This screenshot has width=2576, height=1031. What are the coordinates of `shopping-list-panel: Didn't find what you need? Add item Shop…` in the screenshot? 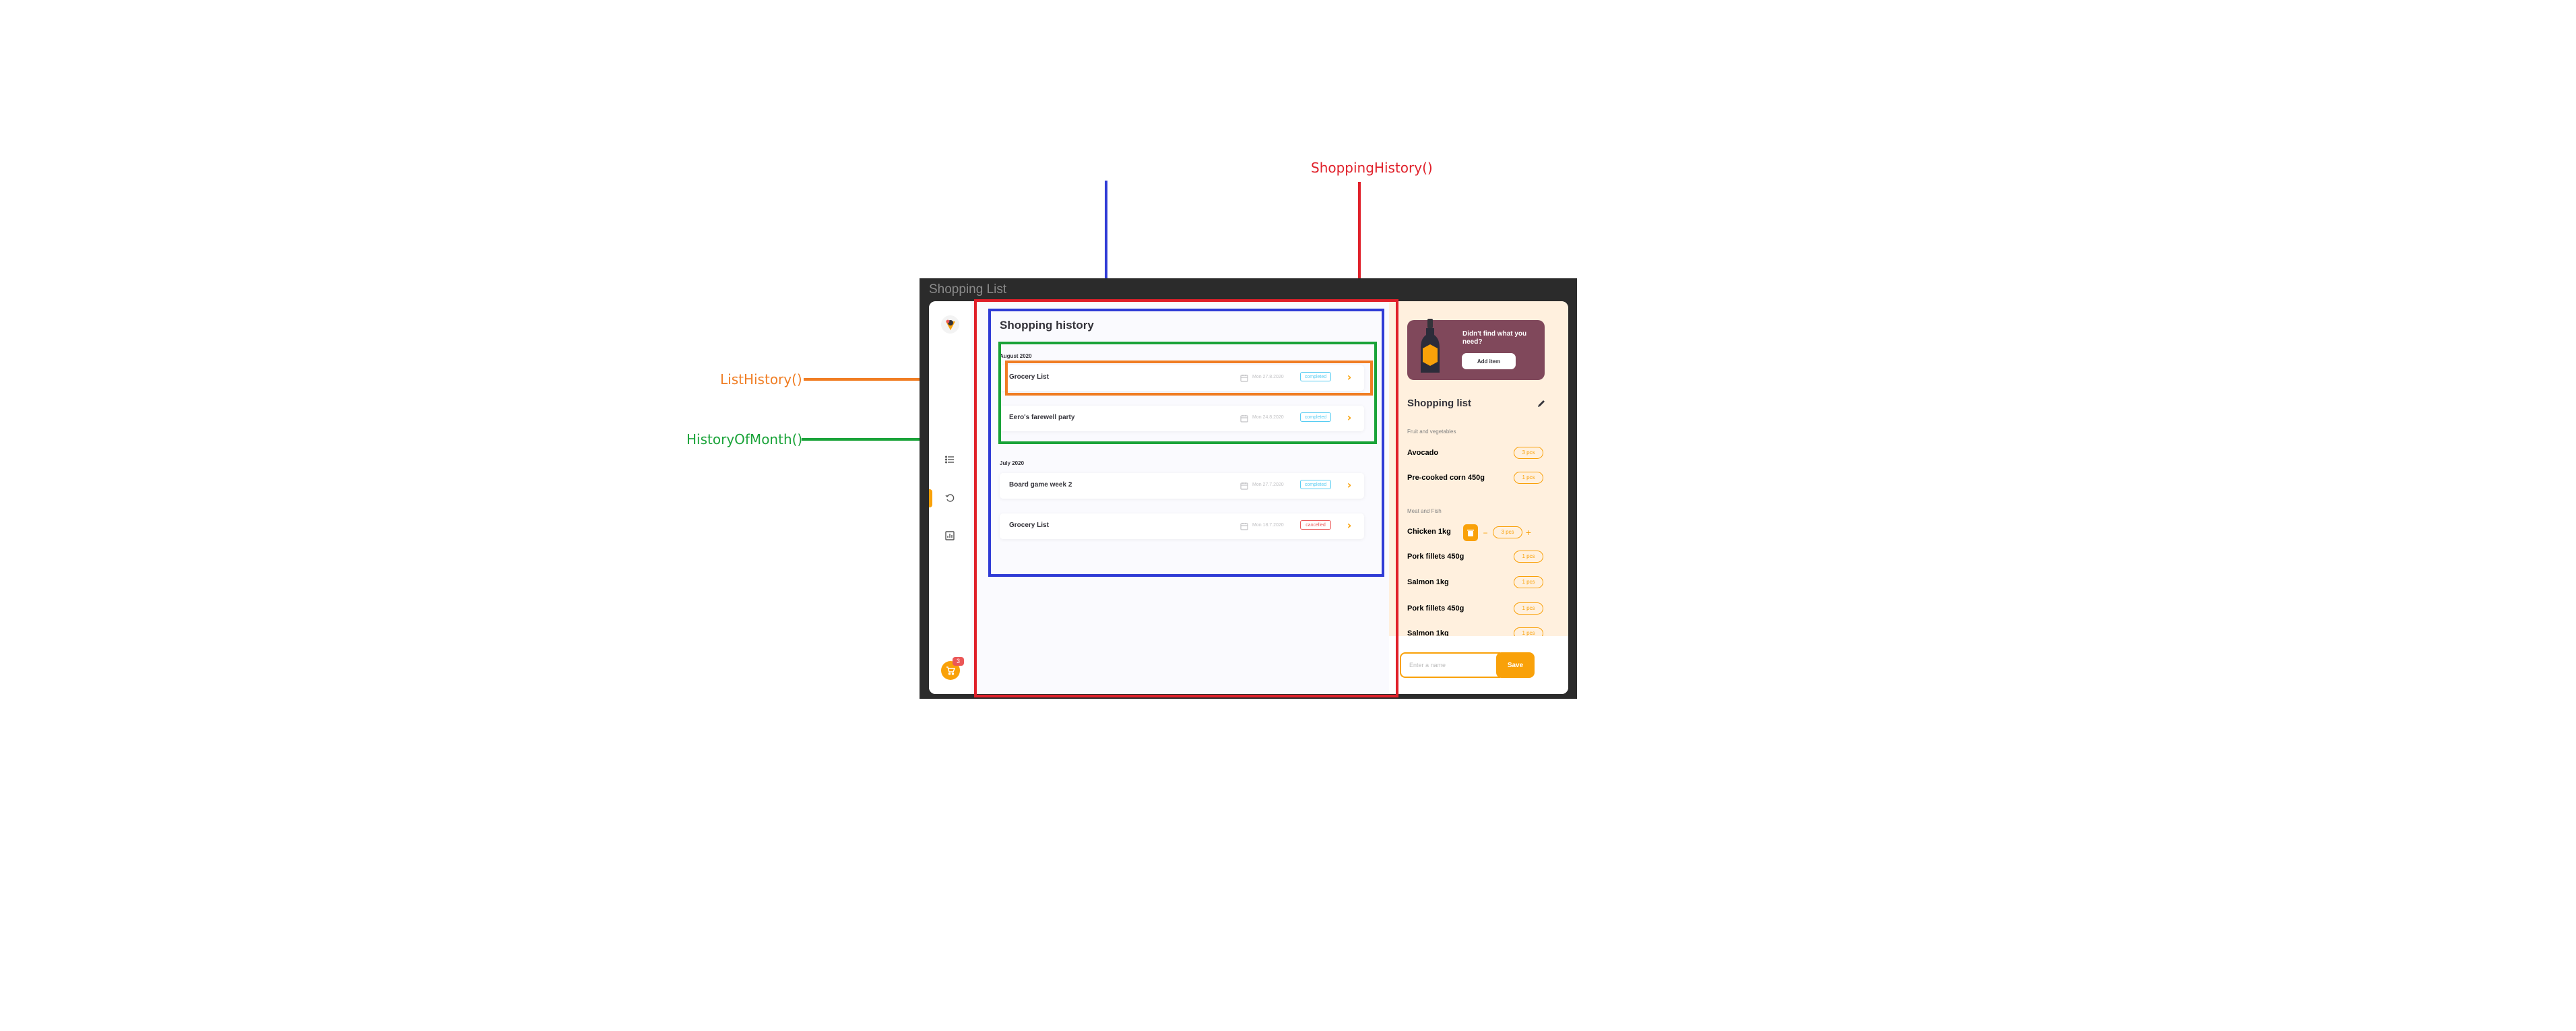 It's located at (1479, 497).